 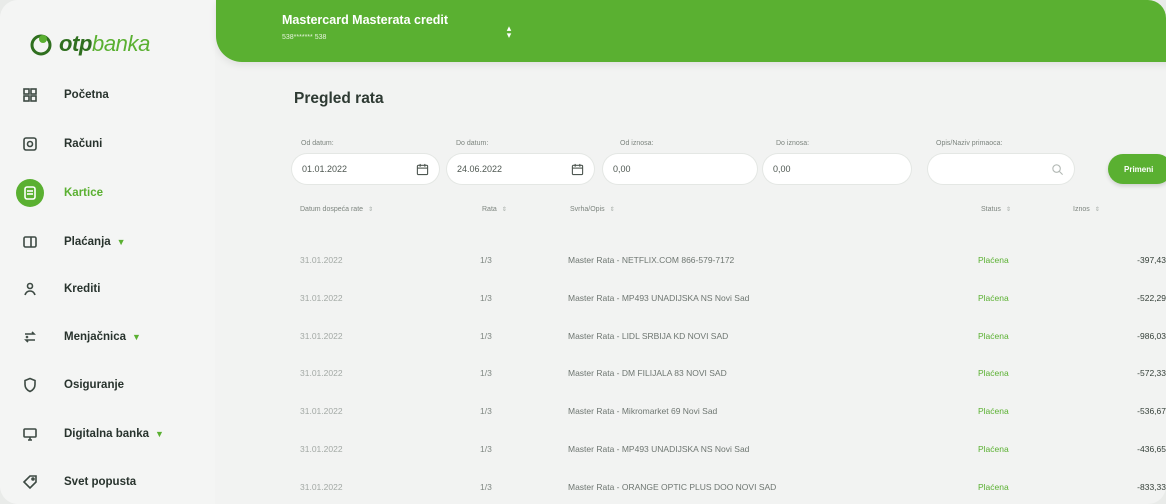 I want to click on card-switch-chevron-icon: ▴ ▾, so click(x=509, y=32).